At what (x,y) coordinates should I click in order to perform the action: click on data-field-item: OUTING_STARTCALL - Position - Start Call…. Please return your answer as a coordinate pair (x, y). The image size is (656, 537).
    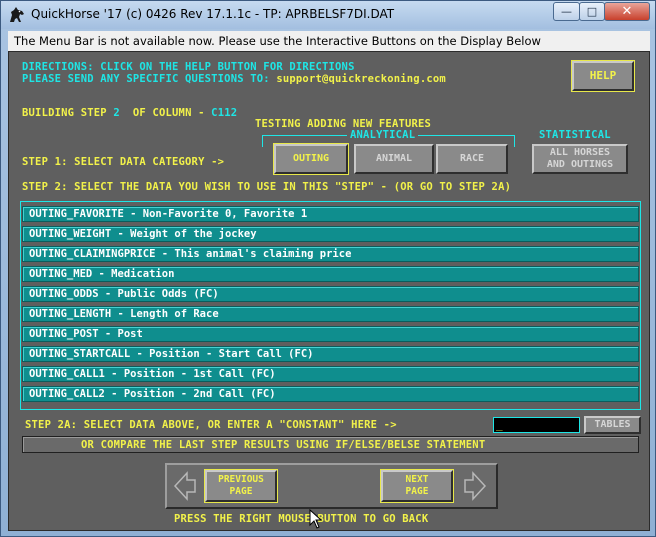
    Looking at the image, I should click on (330, 354).